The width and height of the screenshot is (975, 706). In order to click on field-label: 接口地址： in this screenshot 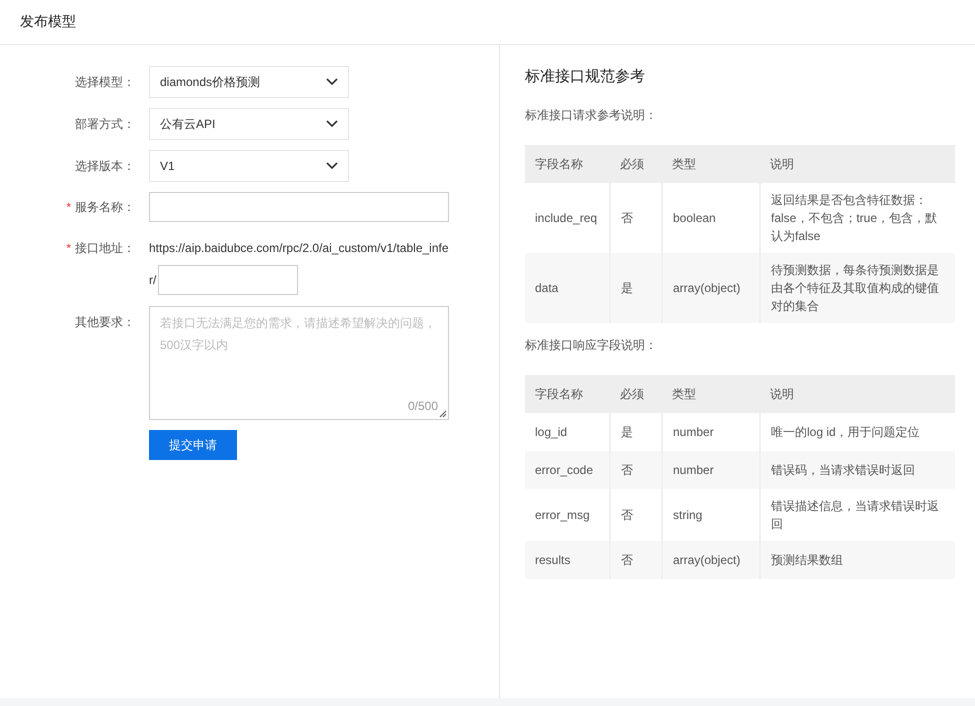, I will do `click(105, 248)`.